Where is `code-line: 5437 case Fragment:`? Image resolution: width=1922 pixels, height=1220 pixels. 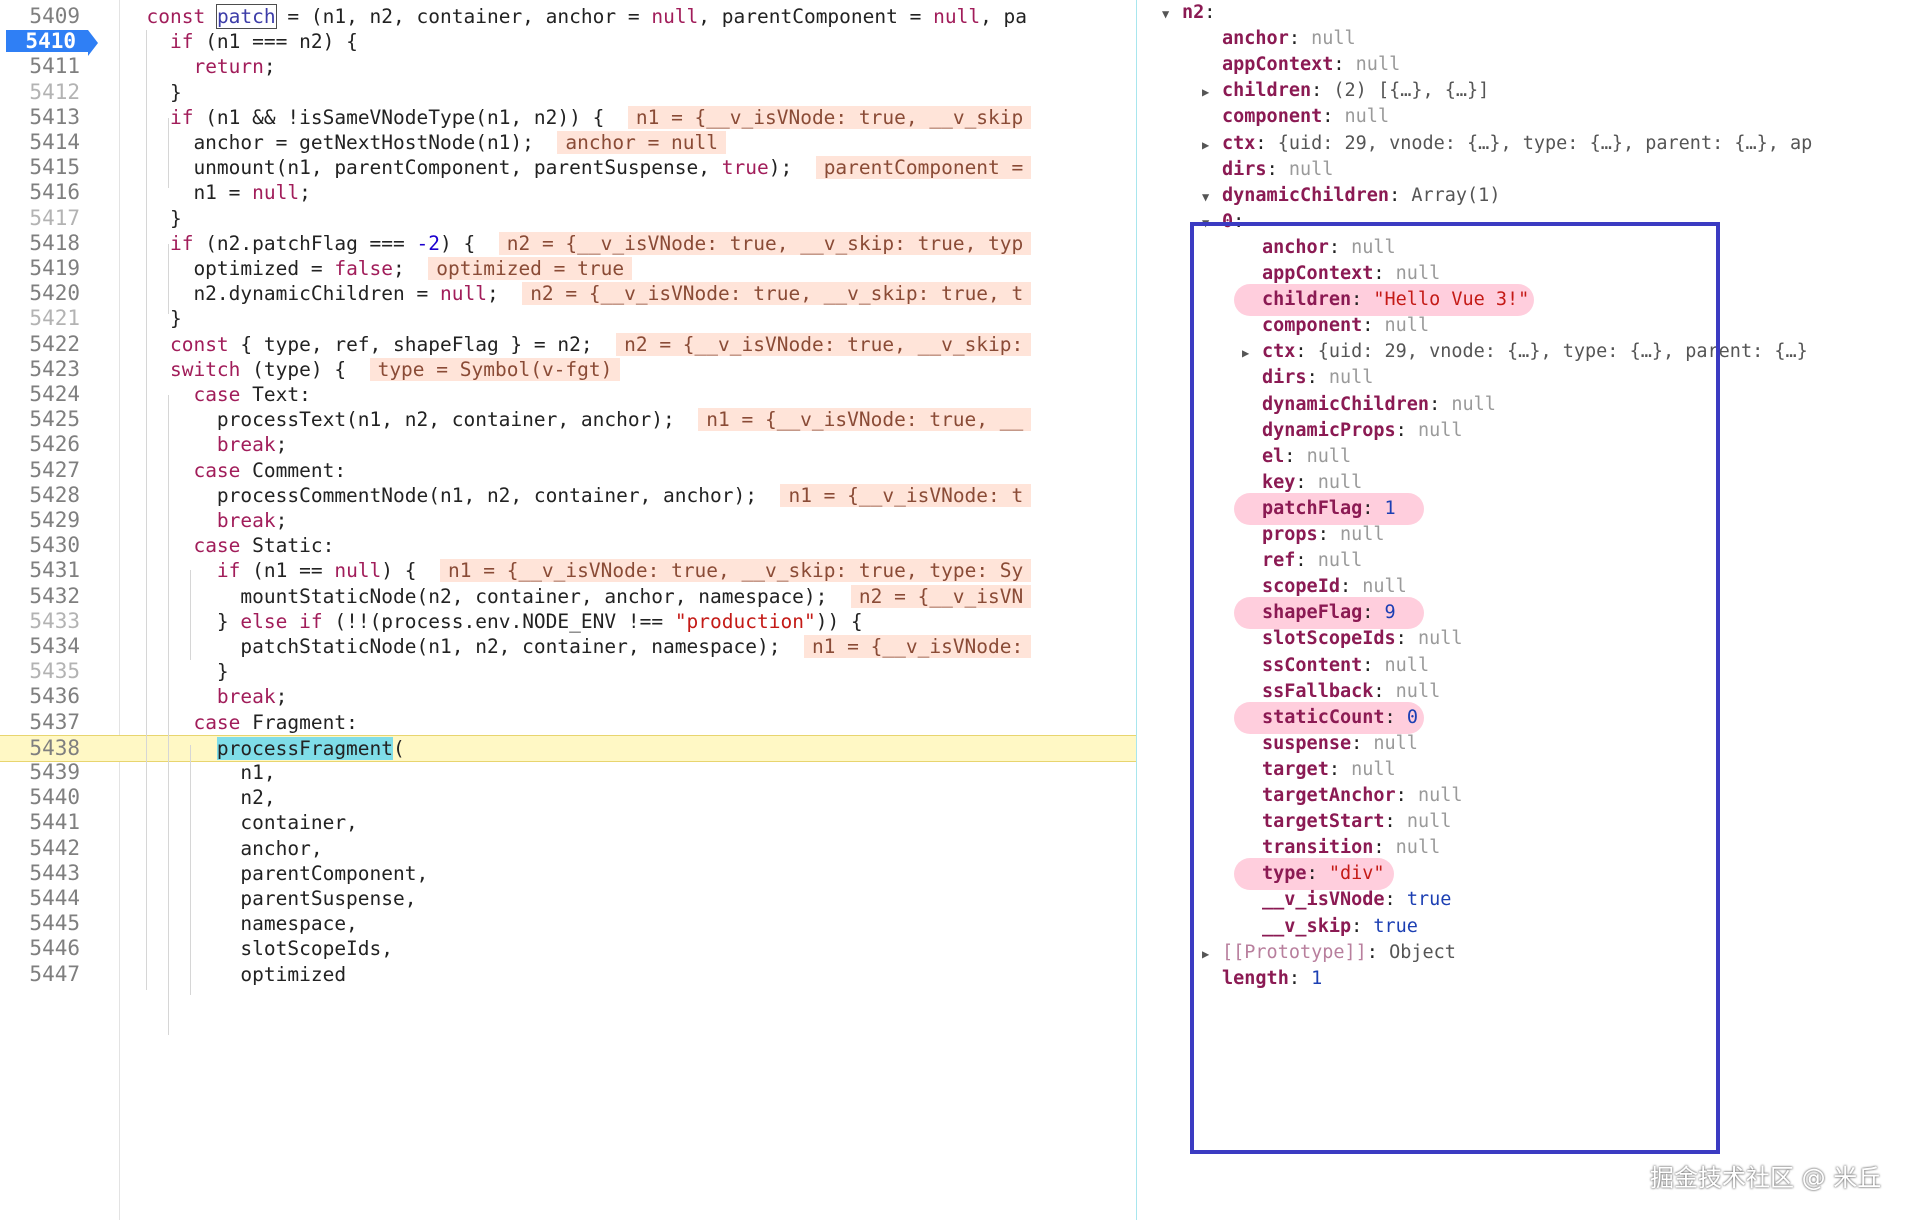 code-line: 5437 case Fragment: is located at coordinates (568, 722).